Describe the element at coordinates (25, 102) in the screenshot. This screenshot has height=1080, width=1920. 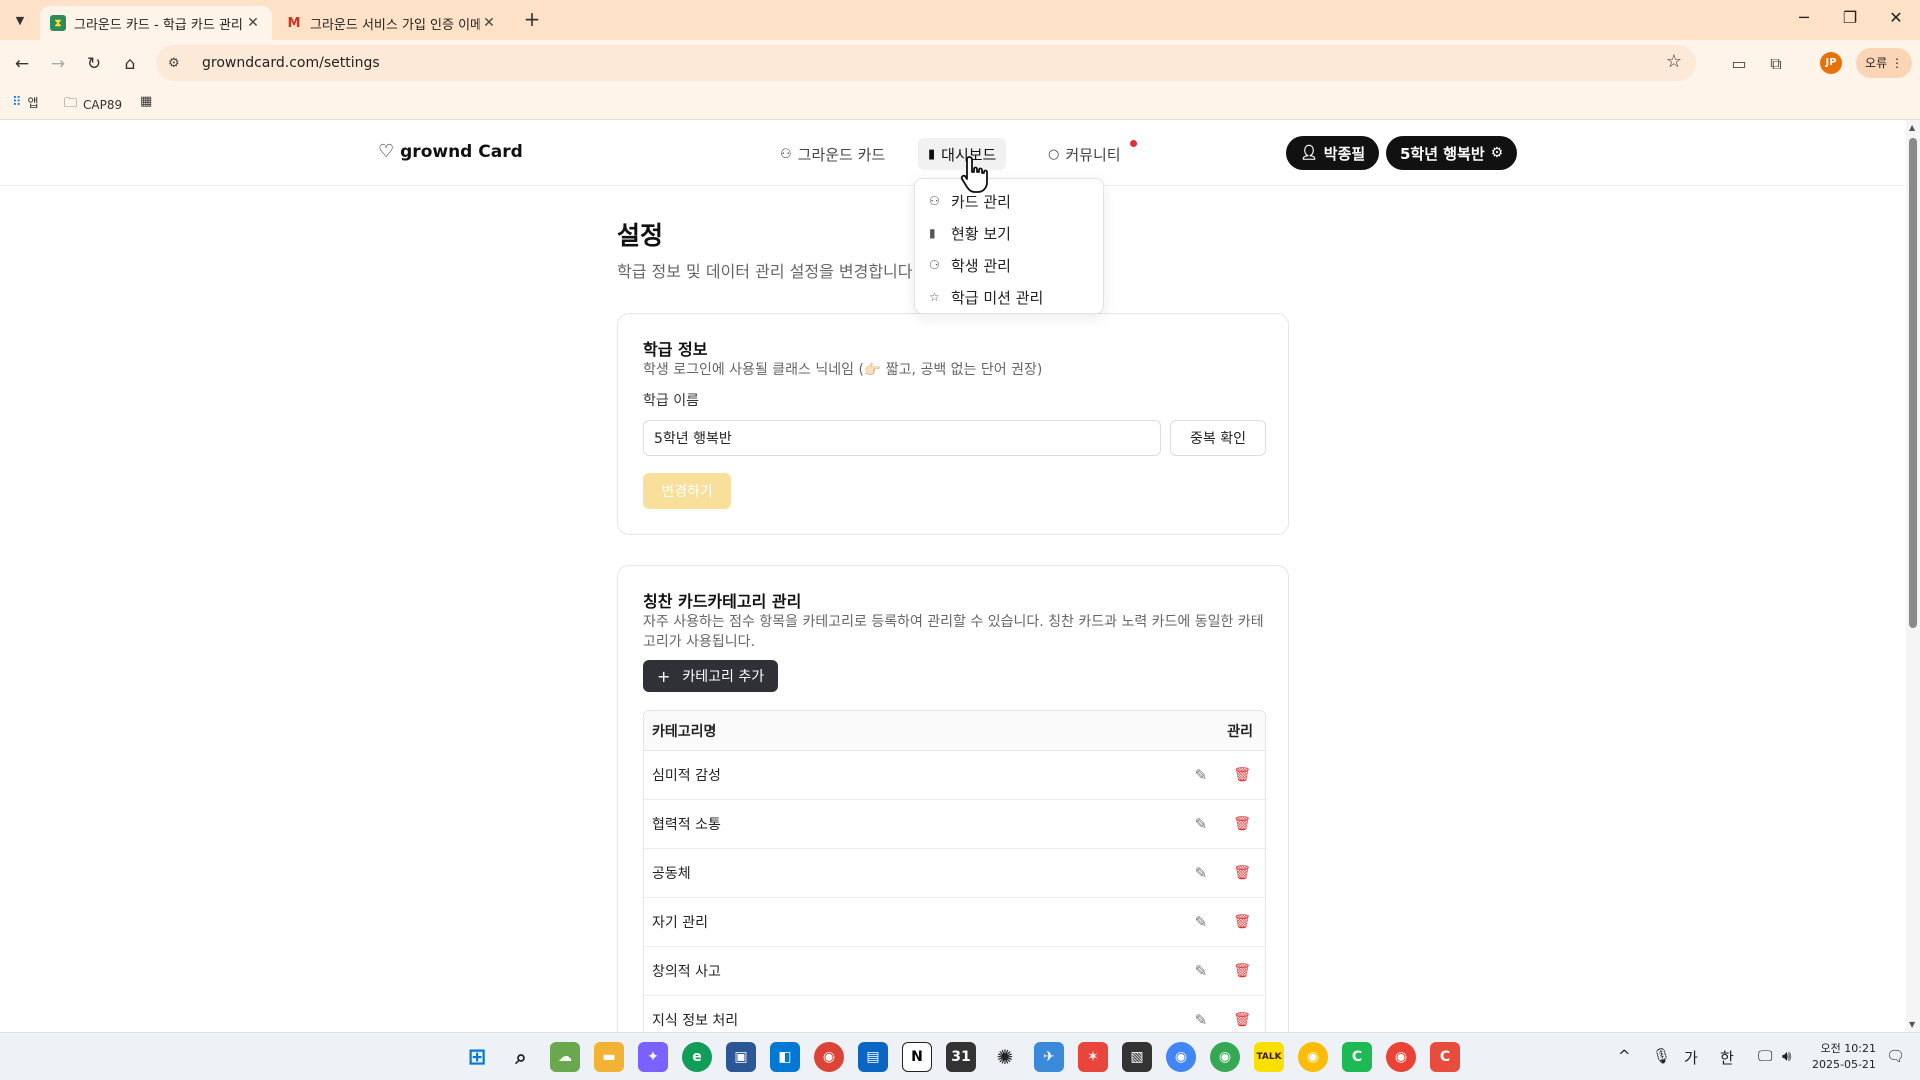
I see `bookmark-apps: ⠿ 앱` at that location.